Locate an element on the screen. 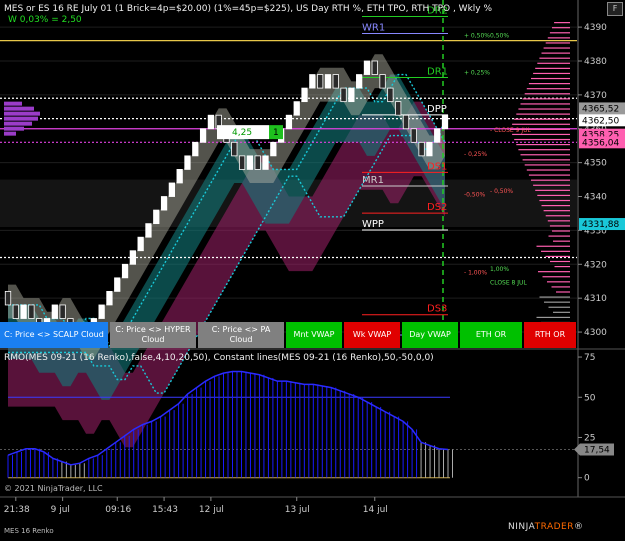 This screenshot has width=625, height=541. chart-subtitle: W 0,03% = 2,50 is located at coordinates (45, 20).